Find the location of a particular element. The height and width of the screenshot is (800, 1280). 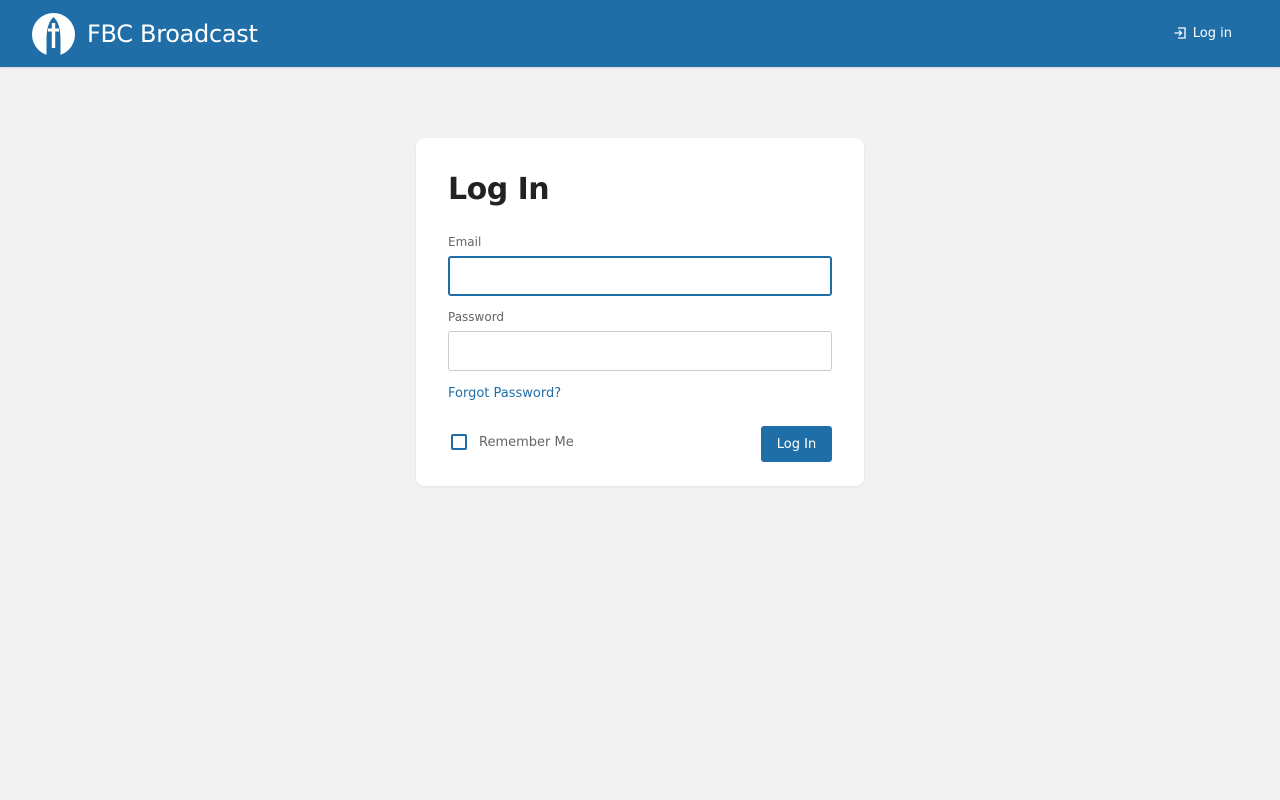

forgot-password-link: Forgot Password? is located at coordinates (504, 393).